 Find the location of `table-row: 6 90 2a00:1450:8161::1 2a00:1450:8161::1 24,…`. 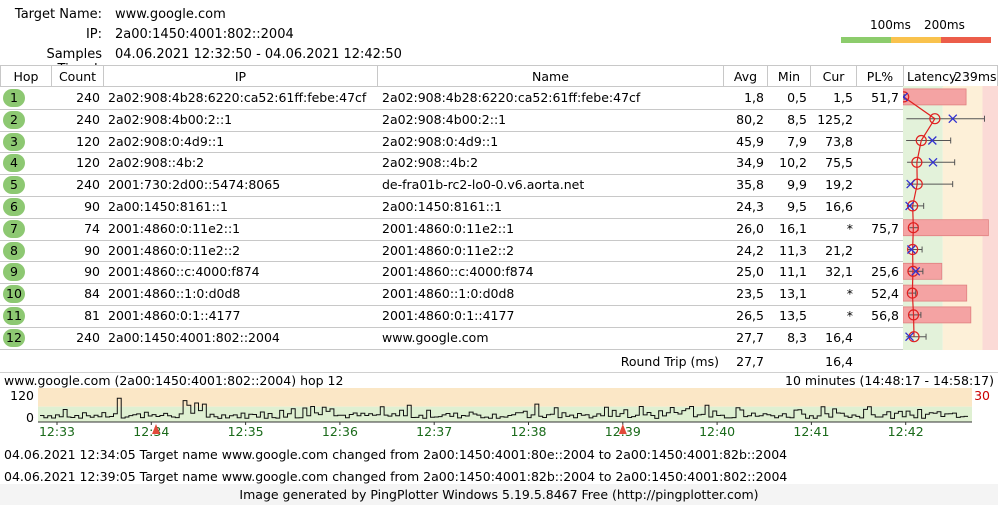

table-row: 6 90 2a00:1450:8161::1 2a00:1450:8161::1 24,… is located at coordinates (499, 207).